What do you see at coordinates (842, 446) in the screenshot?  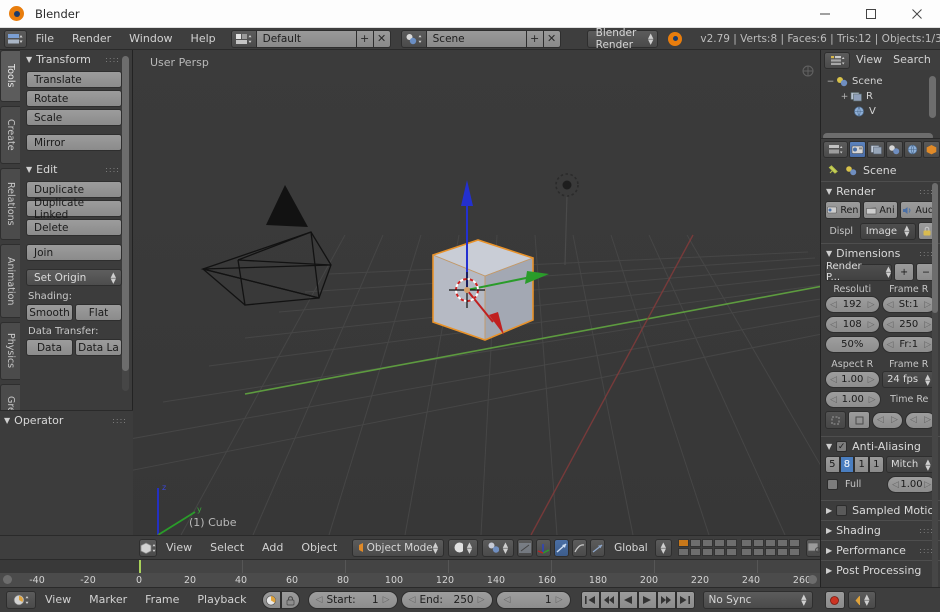 I see `antialiasing-checkbox: ✓` at bounding box center [842, 446].